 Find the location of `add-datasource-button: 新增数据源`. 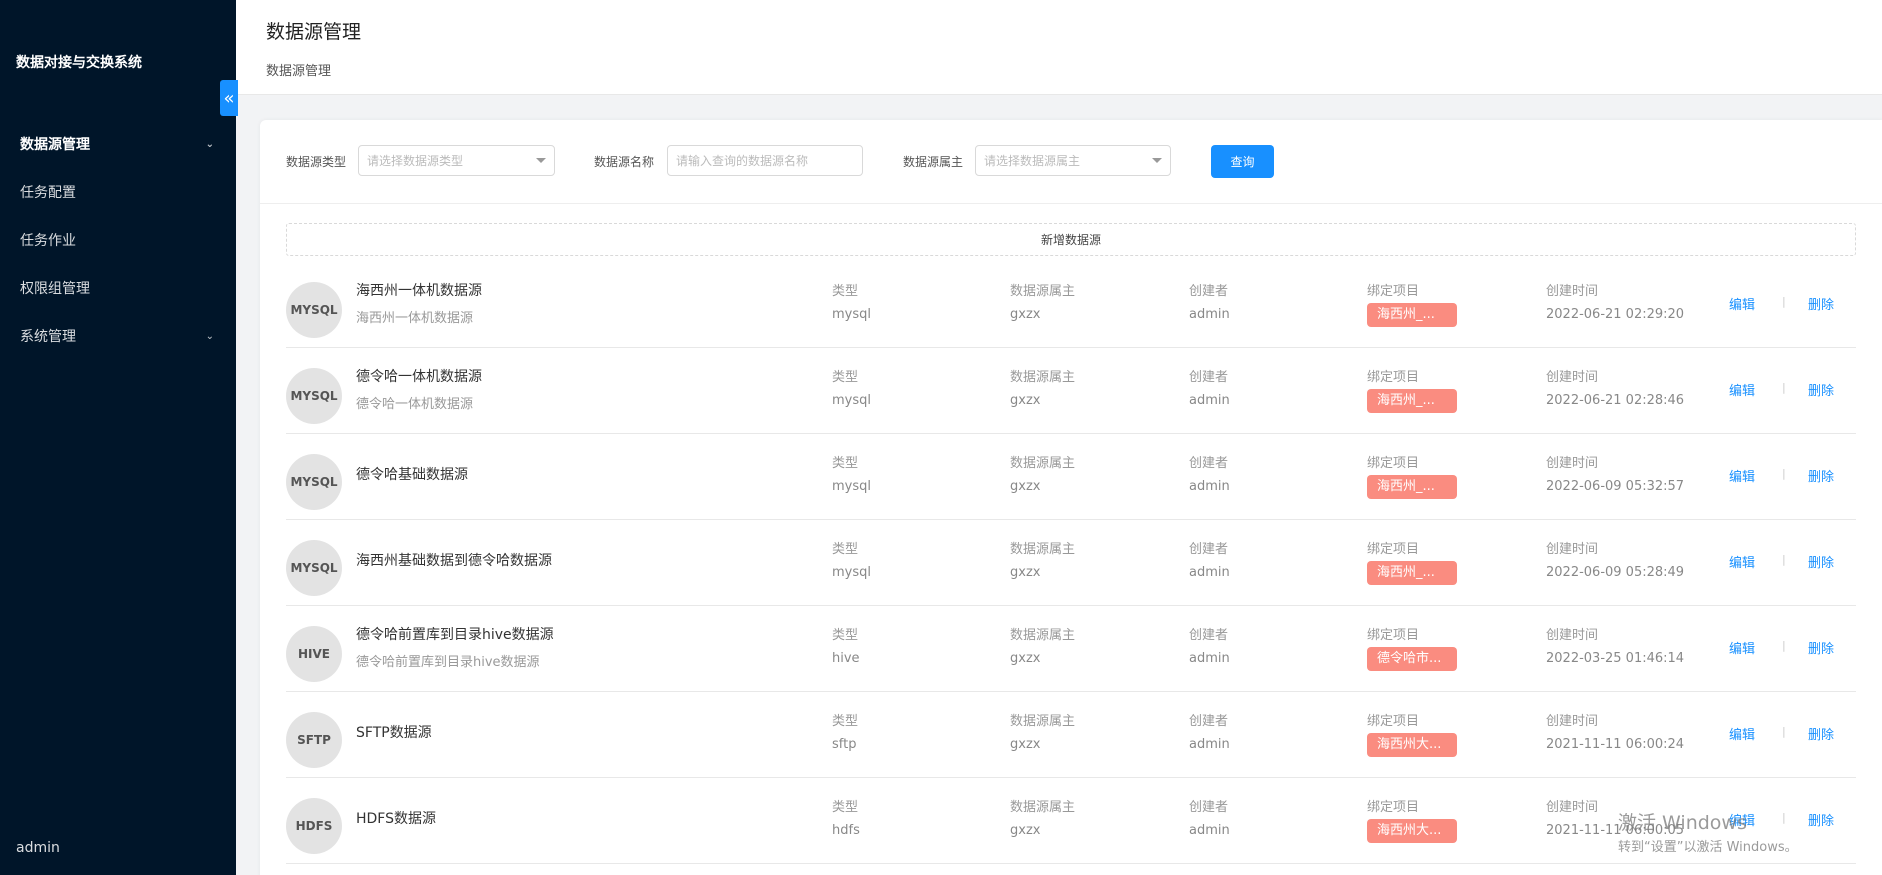

add-datasource-button: 新增数据源 is located at coordinates (1071, 239).